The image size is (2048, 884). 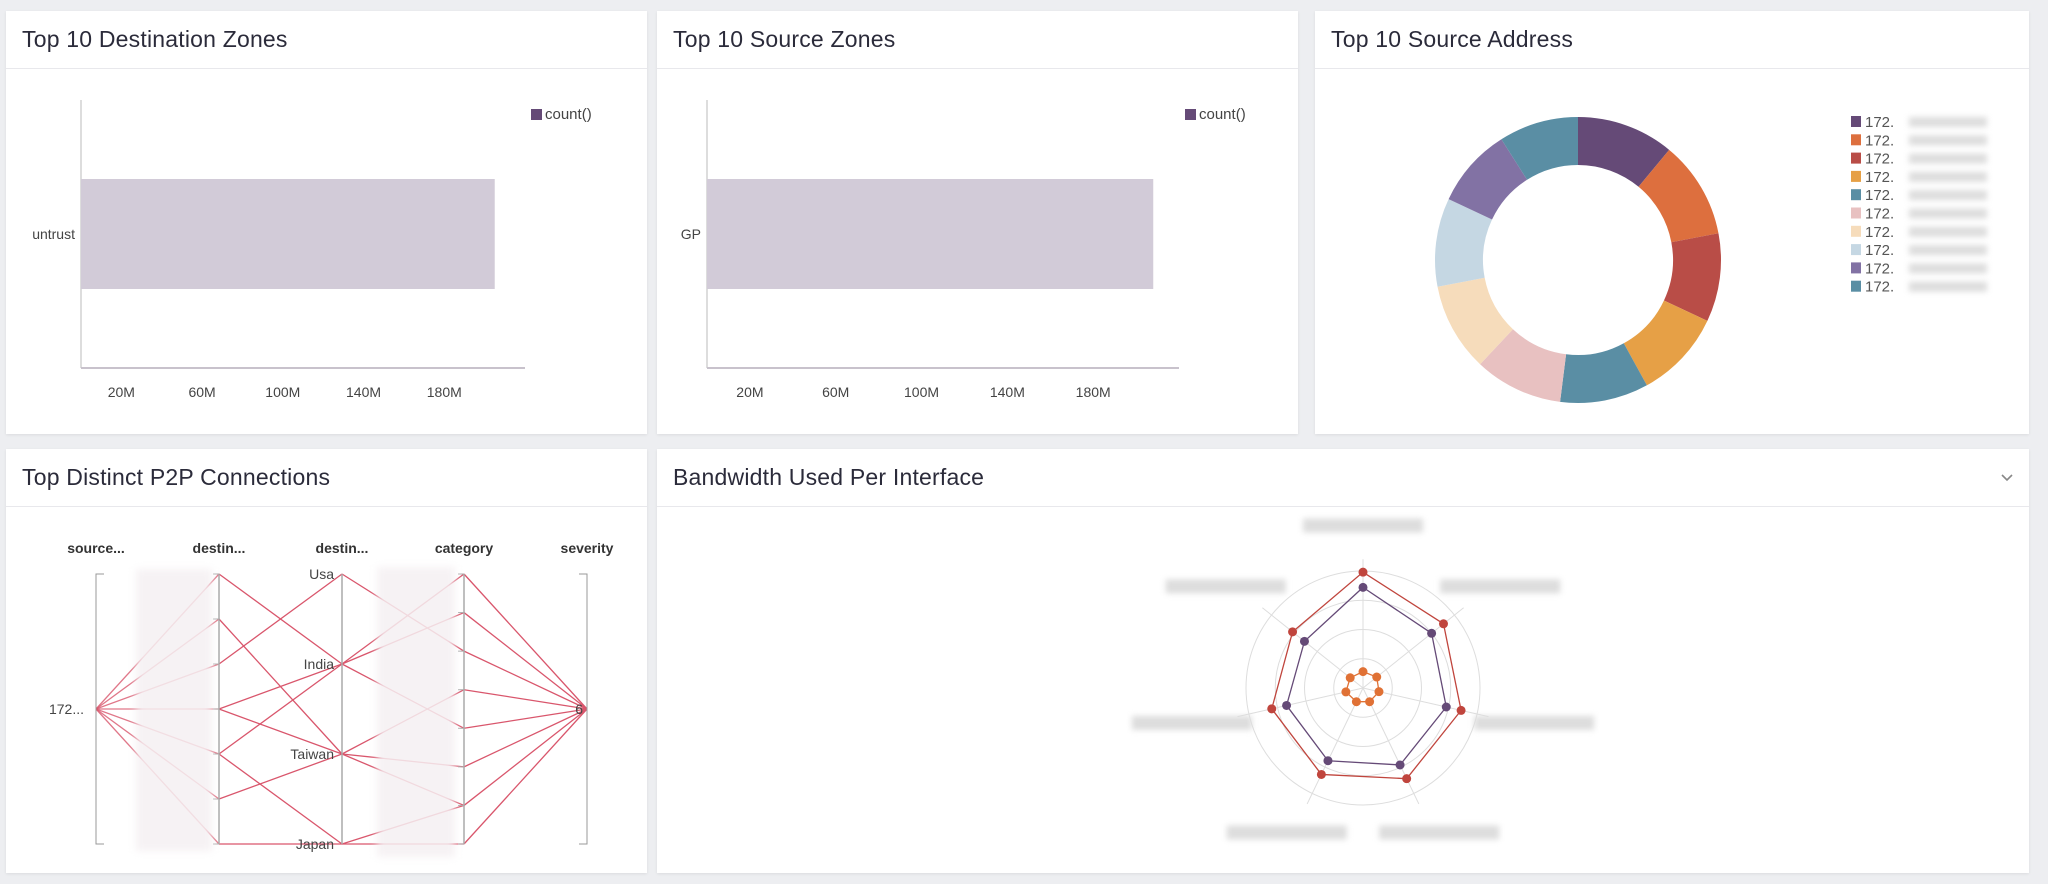 What do you see at coordinates (691, 234) in the screenshot?
I see `category-label: GP` at bounding box center [691, 234].